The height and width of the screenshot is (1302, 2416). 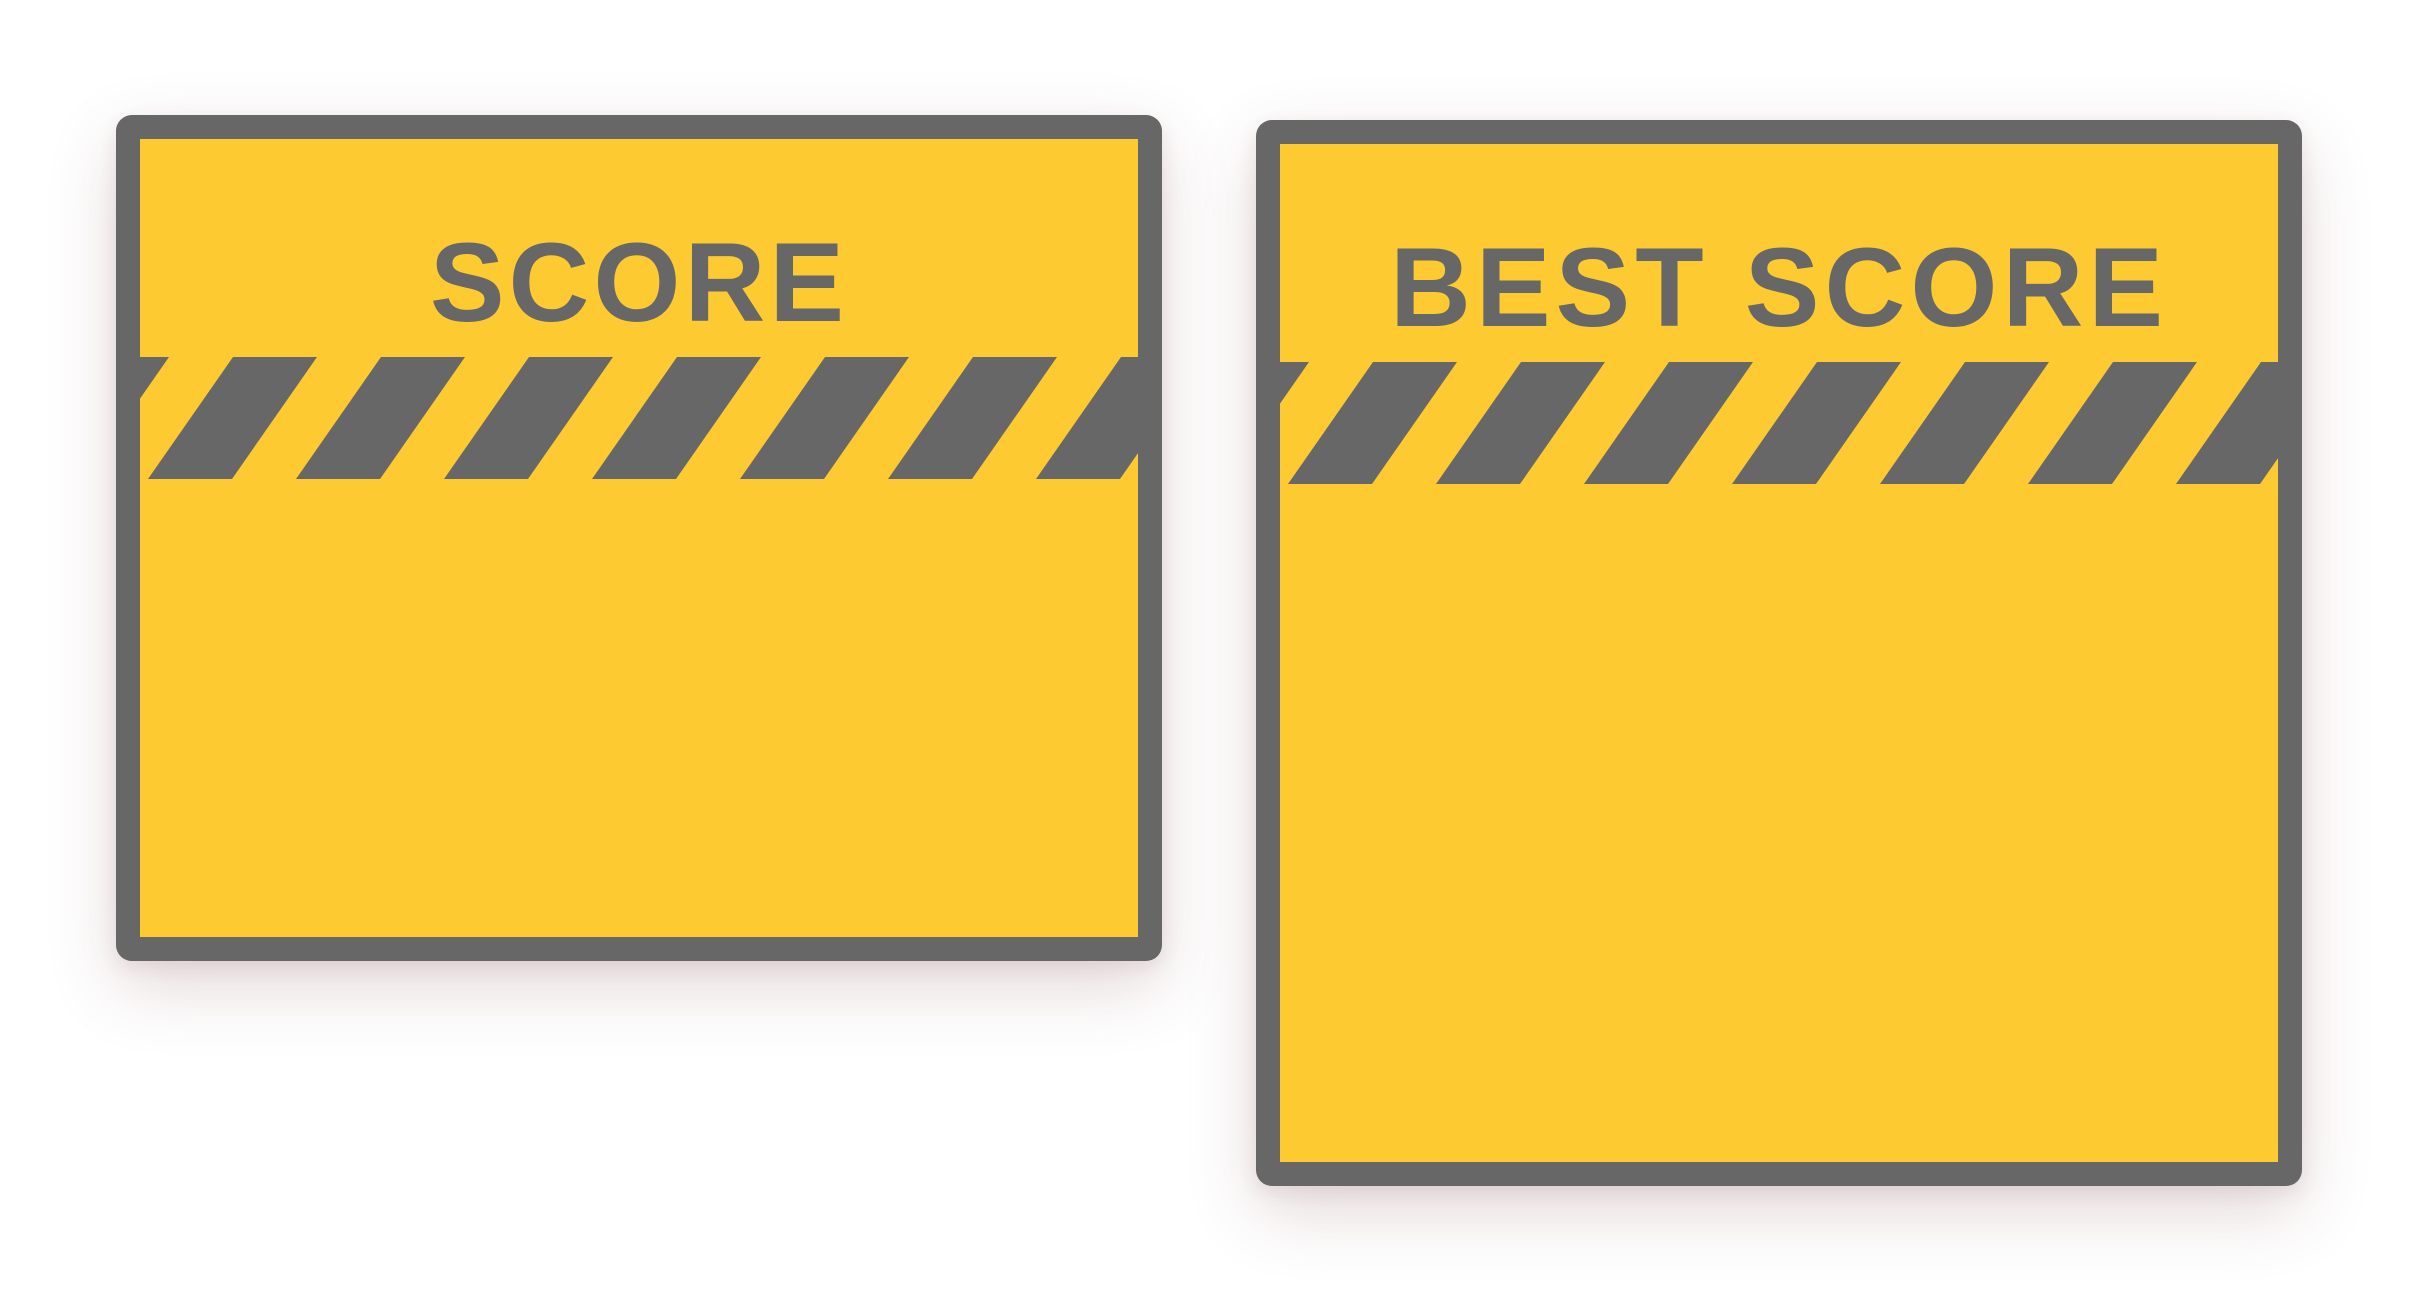 I want to click on best-score-label: BEST SCORE, so click(x=1779, y=287).